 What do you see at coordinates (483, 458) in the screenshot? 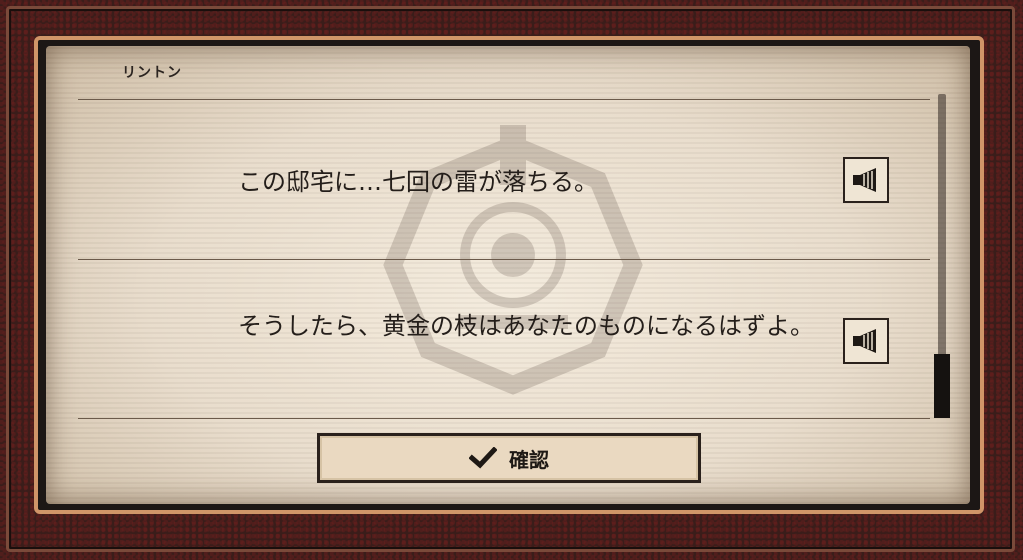
I see `check-icon` at bounding box center [483, 458].